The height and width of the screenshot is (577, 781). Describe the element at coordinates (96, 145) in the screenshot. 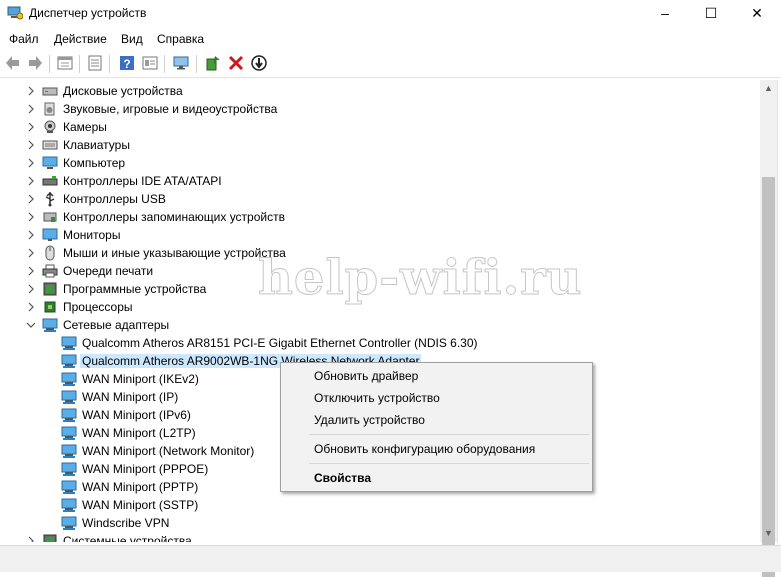

I see `tree-item-label: Клавиатуры` at that location.